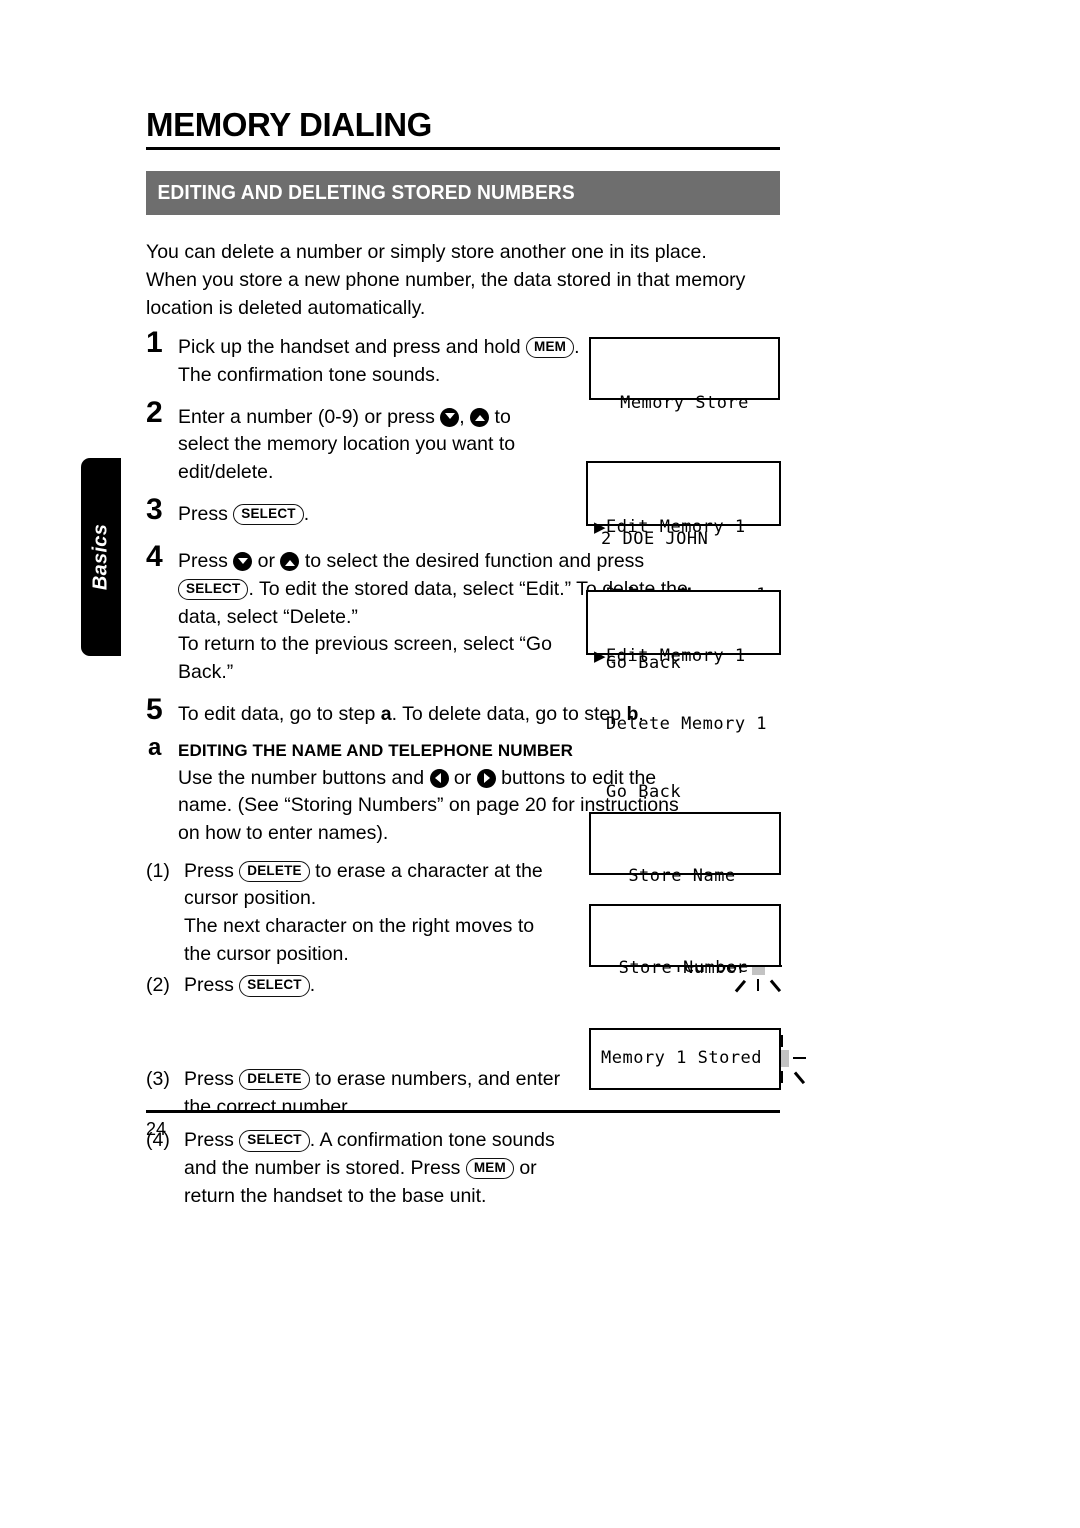 The width and height of the screenshot is (1080, 1528). I want to click on step-3-number: 3, so click(154, 509).